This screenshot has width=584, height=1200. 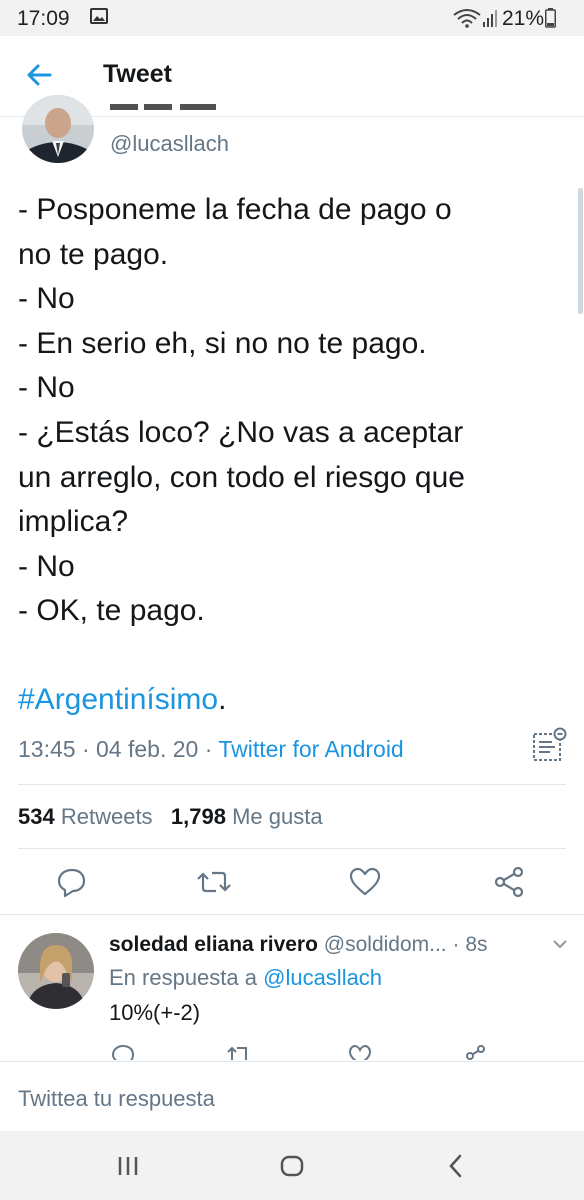 What do you see at coordinates (56, 971) in the screenshot?
I see `reply-avatar` at bounding box center [56, 971].